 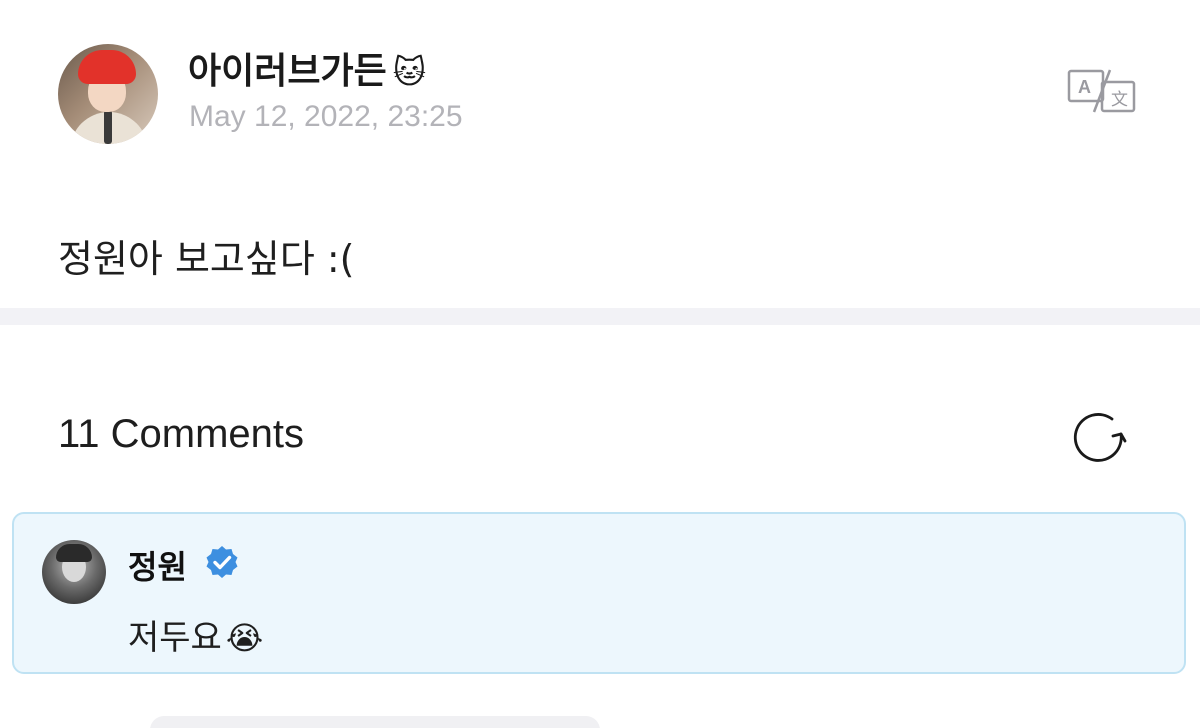 What do you see at coordinates (222, 562) in the screenshot?
I see `verified-badge-icon` at bounding box center [222, 562].